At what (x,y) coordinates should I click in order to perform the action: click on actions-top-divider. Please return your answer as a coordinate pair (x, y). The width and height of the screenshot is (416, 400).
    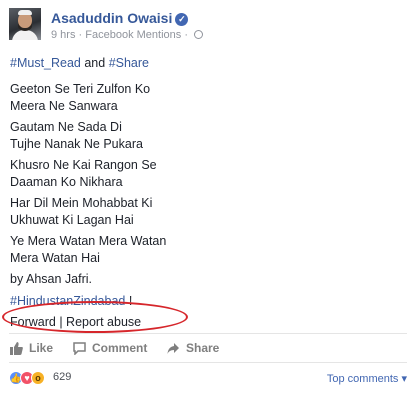
    Looking at the image, I should click on (208, 333).